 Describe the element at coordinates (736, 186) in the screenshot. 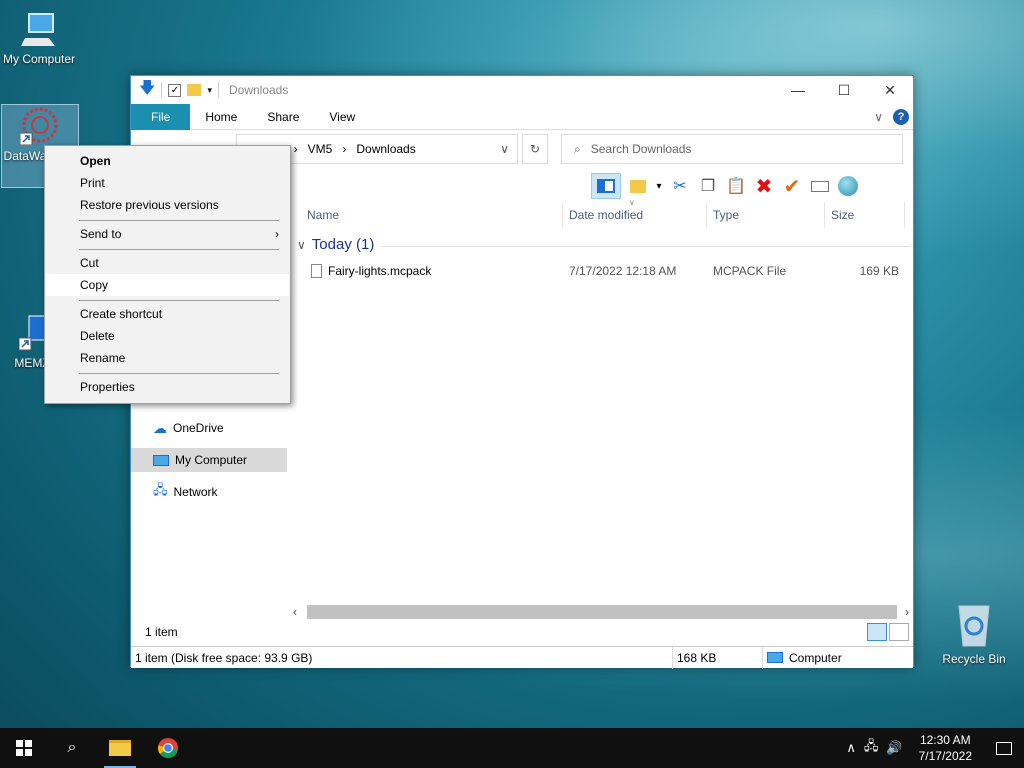

I see `paste-icon: 📋` at that location.